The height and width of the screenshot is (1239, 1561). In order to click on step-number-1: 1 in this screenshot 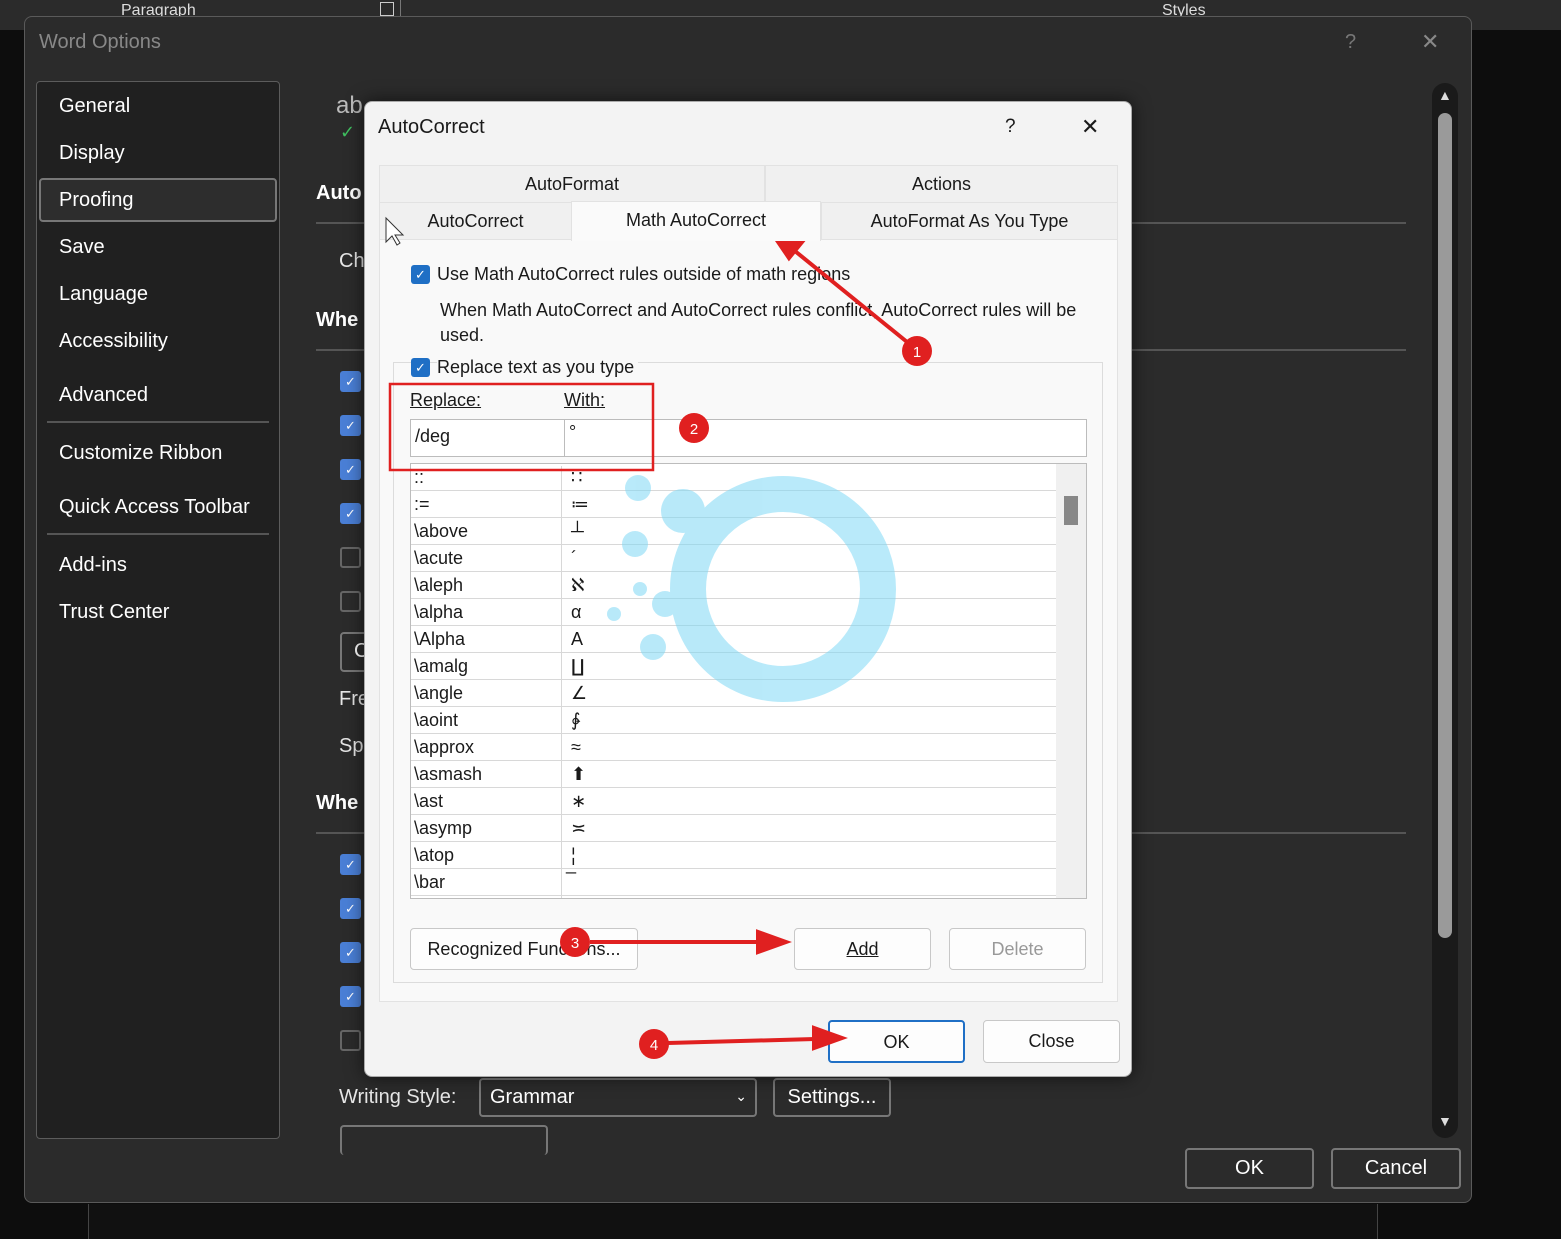, I will do `click(917, 352)`.